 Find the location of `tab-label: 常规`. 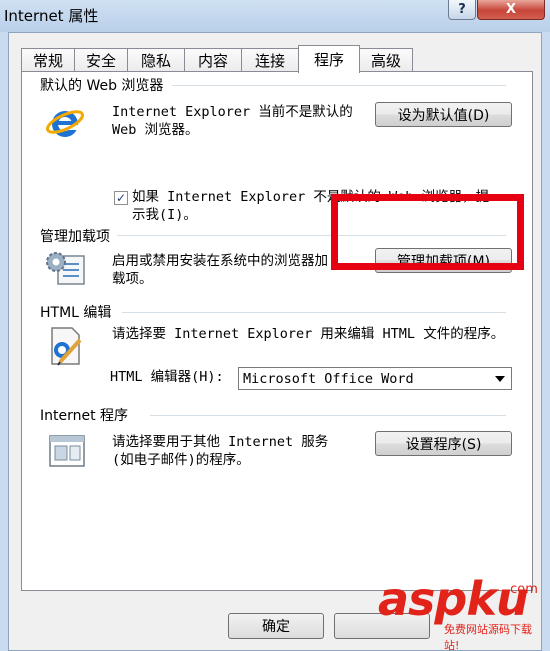

tab-label: 常规 is located at coordinates (47, 61).